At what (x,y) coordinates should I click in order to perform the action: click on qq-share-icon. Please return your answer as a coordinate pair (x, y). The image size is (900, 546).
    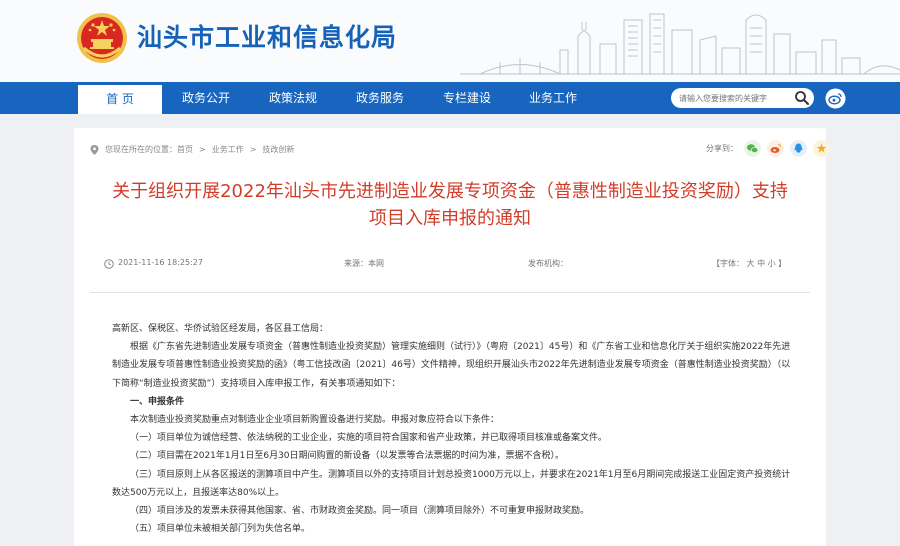
    Looking at the image, I should click on (798, 148).